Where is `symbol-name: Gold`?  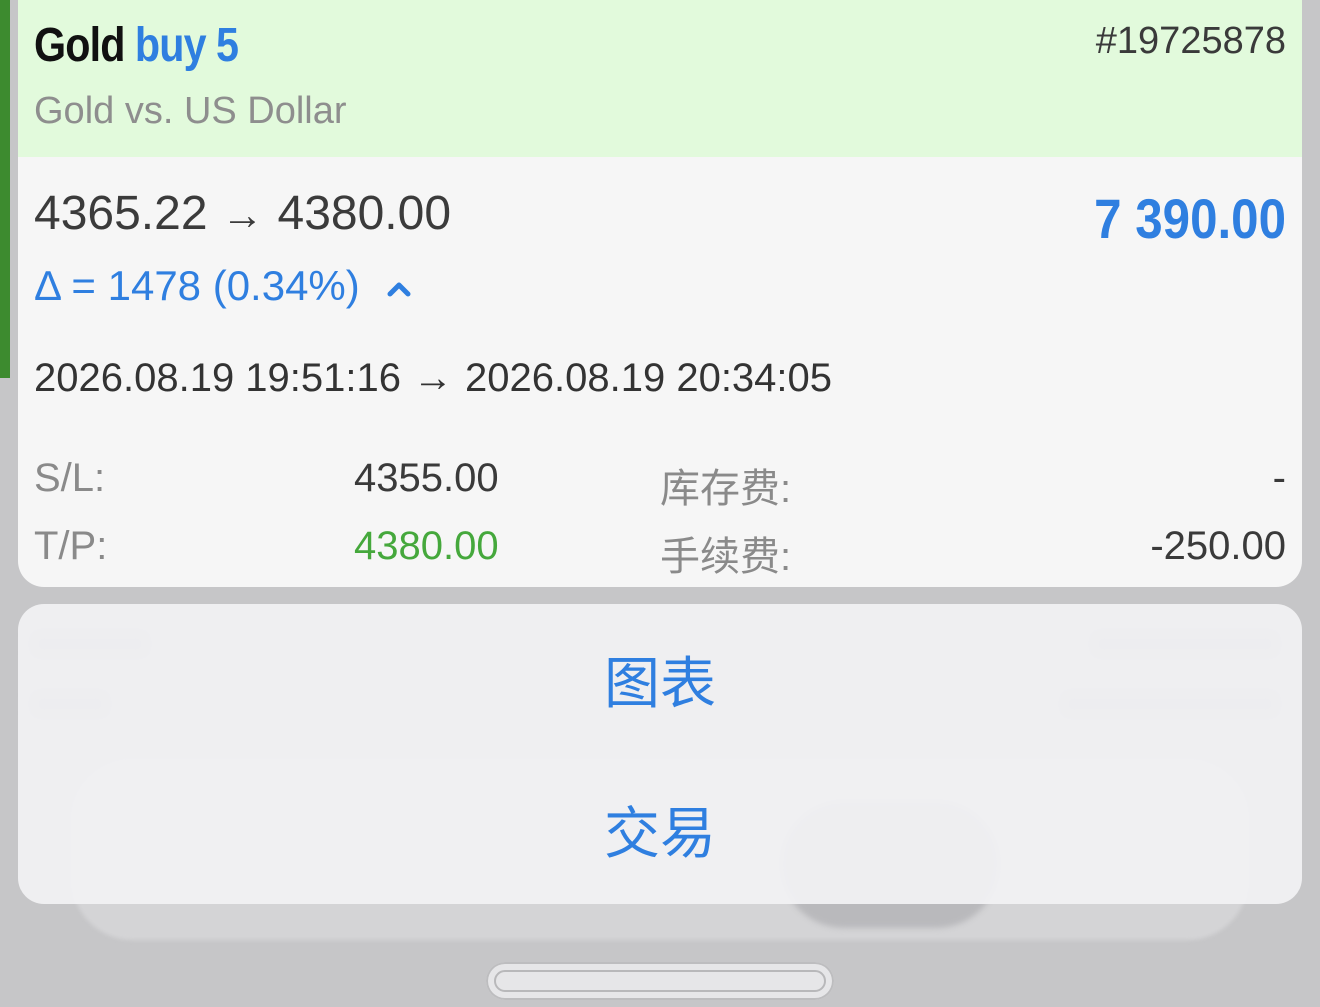 symbol-name: Gold is located at coordinates (79, 45).